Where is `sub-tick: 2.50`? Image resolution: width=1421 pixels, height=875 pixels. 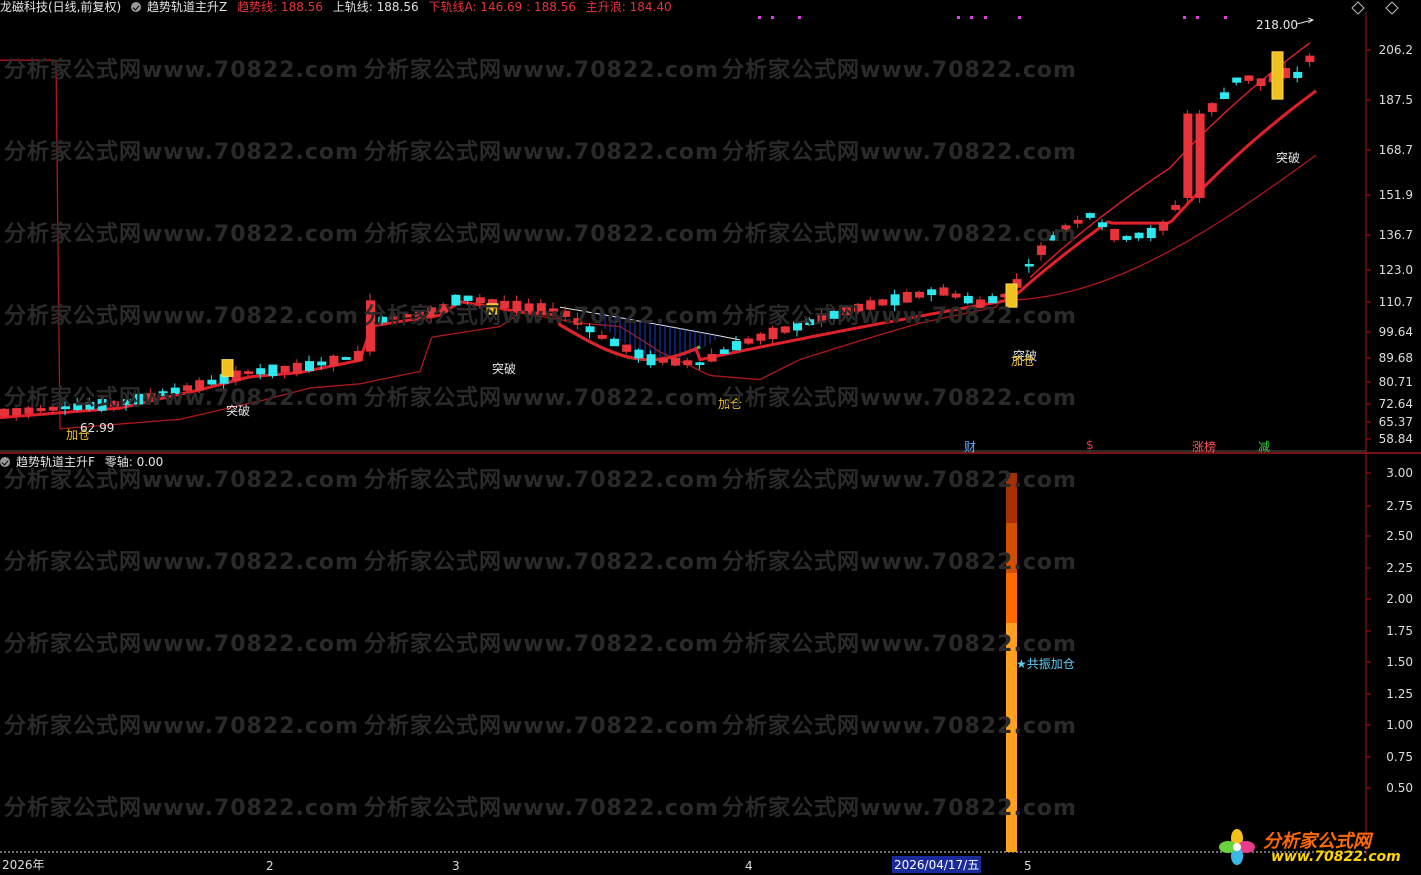 sub-tick: 2.50 is located at coordinates (1399, 536).